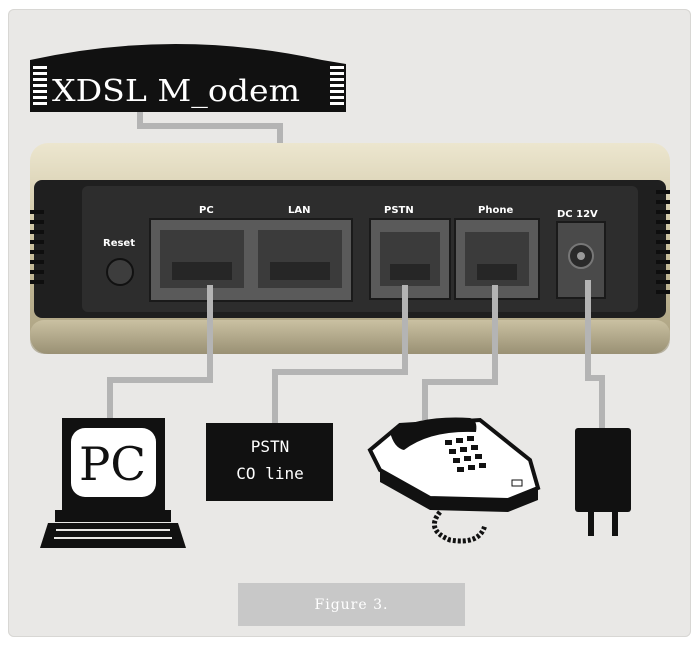  Describe the element at coordinates (399, 210) in the screenshot. I see `pstn-port-label: PSTN` at that location.